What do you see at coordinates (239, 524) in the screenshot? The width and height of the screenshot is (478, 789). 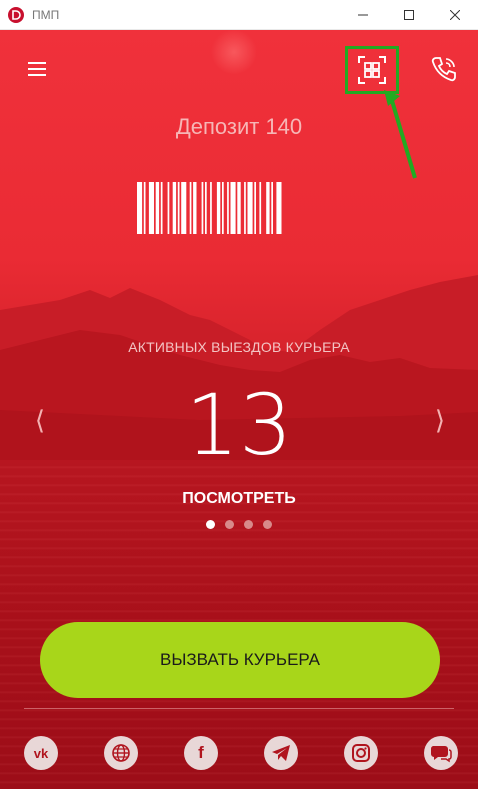 I see `pagination-dots` at bounding box center [239, 524].